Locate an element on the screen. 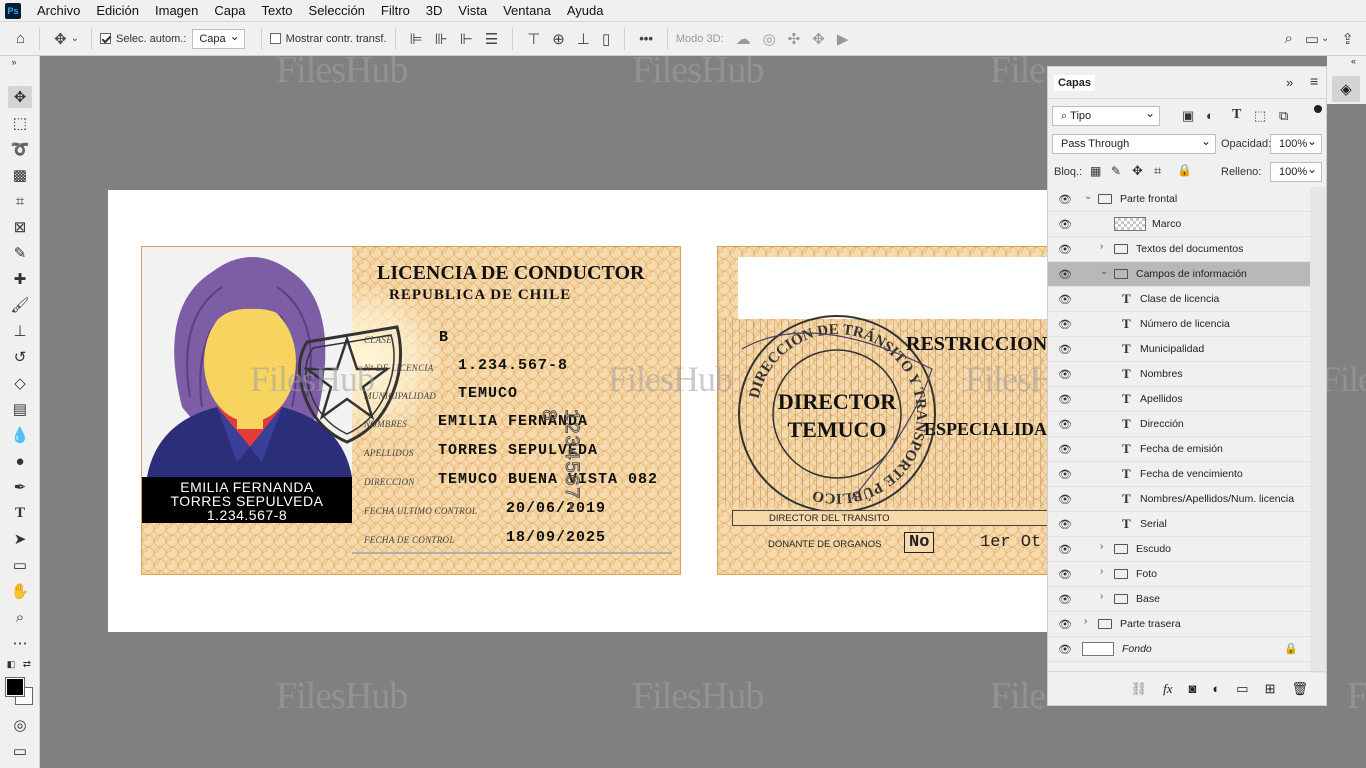 The width and height of the screenshot is (1366, 768). orbit-3d-icon: ☁ is located at coordinates (743, 39).